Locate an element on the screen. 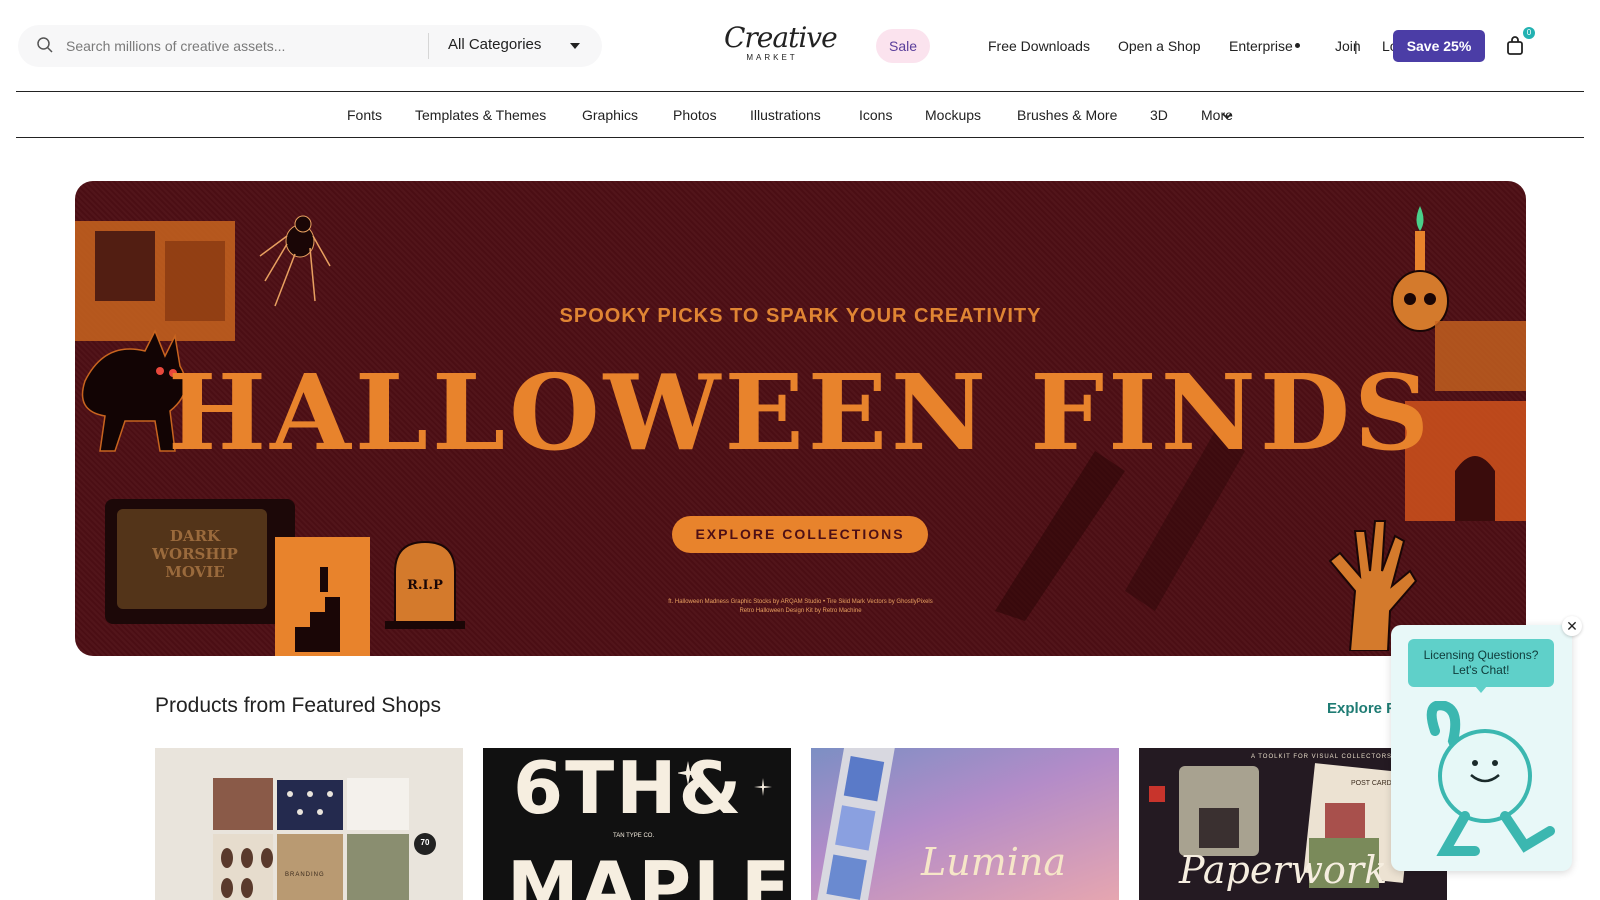 The width and height of the screenshot is (1600, 900). logo-wordmark: Creative is located at coordinates (781, 37).